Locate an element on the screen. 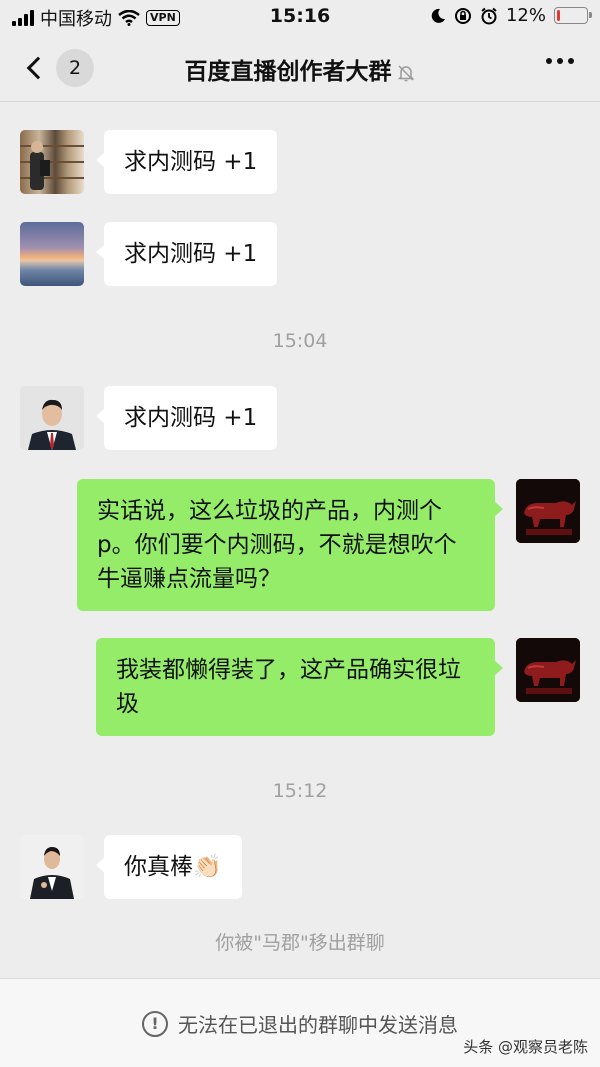 The image size is (600, 1067). message-bubble: 你真棒👏🏻 is located at coordinates (169, 867).